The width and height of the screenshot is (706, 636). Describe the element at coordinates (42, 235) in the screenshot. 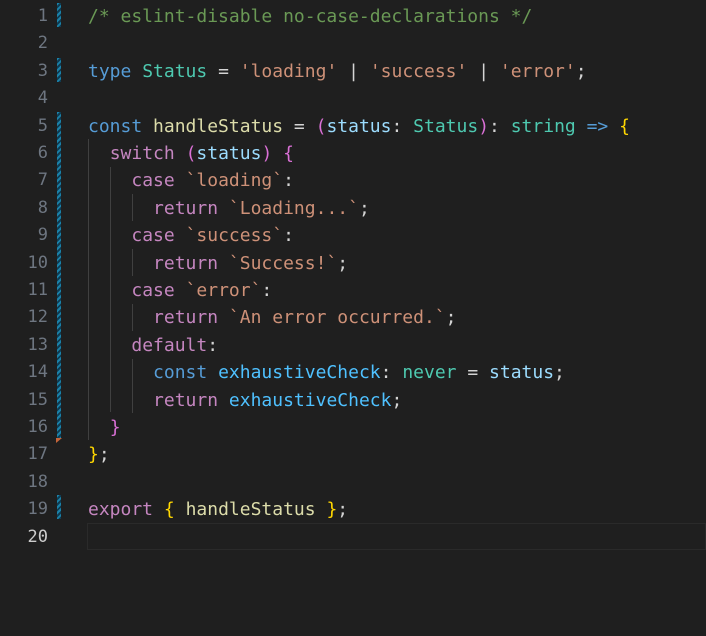

I see `line-number: 9` at that location.